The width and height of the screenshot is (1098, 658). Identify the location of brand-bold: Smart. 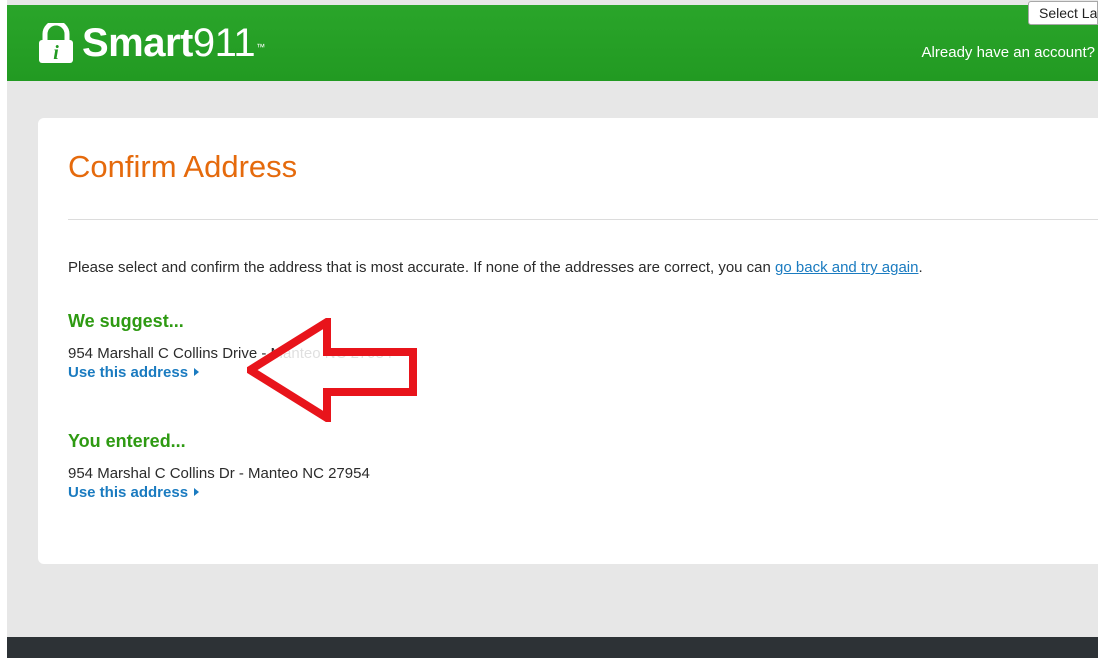
(137, 43).